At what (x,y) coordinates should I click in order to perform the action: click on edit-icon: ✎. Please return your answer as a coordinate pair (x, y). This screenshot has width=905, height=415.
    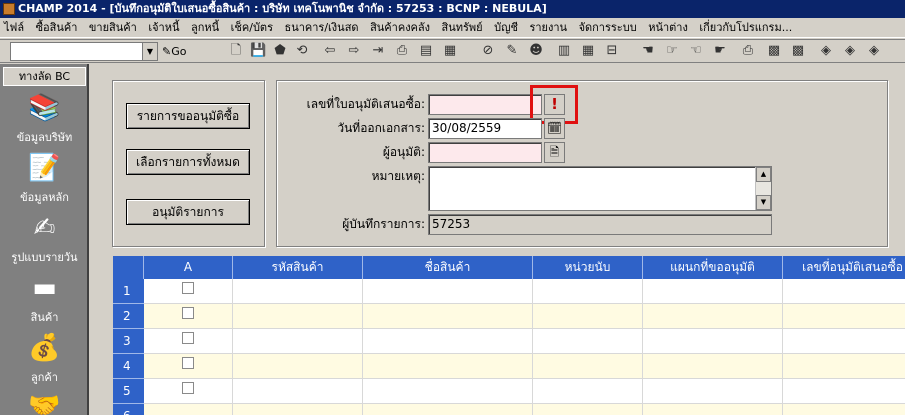
    Looking at the image, I should click on (512, 51).